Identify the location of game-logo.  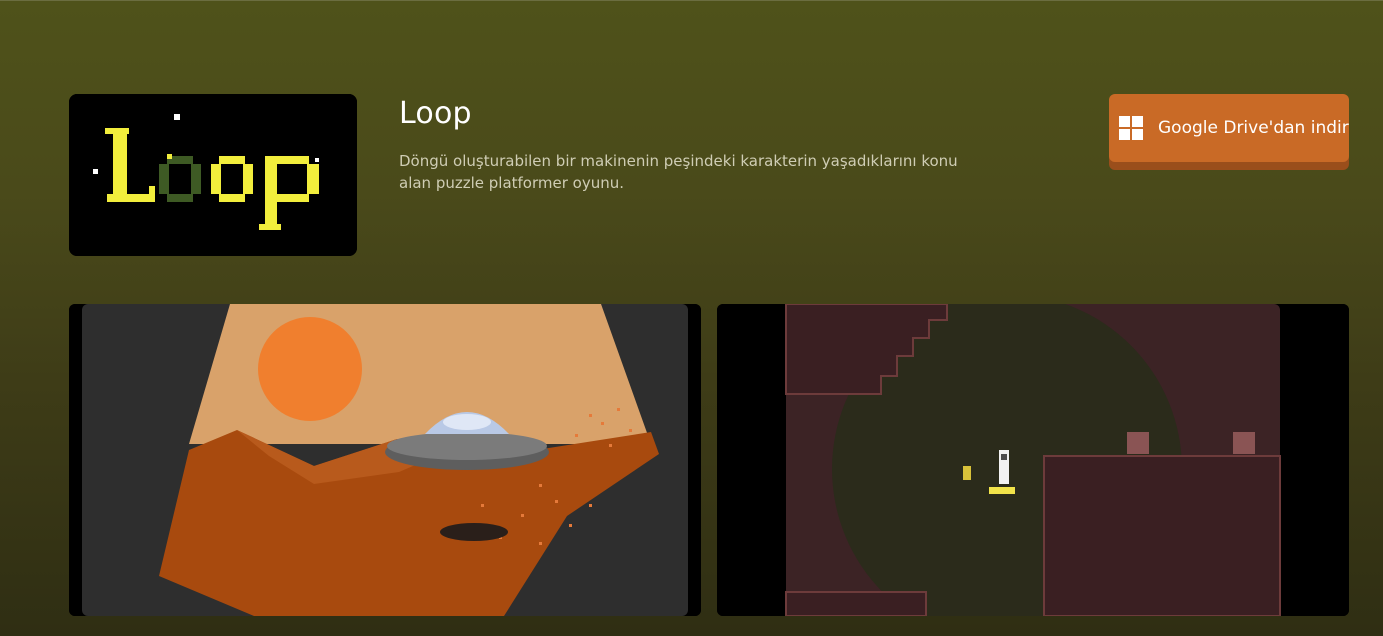
(213, 175).